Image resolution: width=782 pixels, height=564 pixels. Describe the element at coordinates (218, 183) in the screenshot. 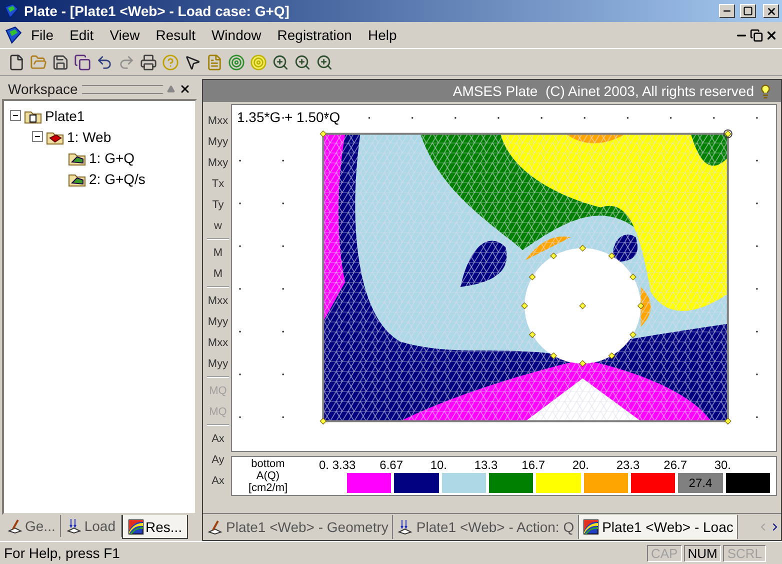

I see `diagram-tool: Tx` at that location.